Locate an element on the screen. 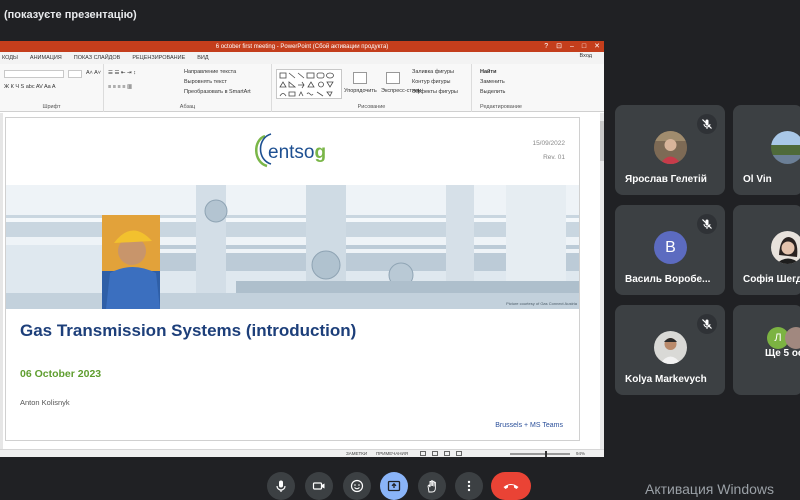 This screenshot has height=500, width=800. more-options-button is located at coordinates (469, 486).